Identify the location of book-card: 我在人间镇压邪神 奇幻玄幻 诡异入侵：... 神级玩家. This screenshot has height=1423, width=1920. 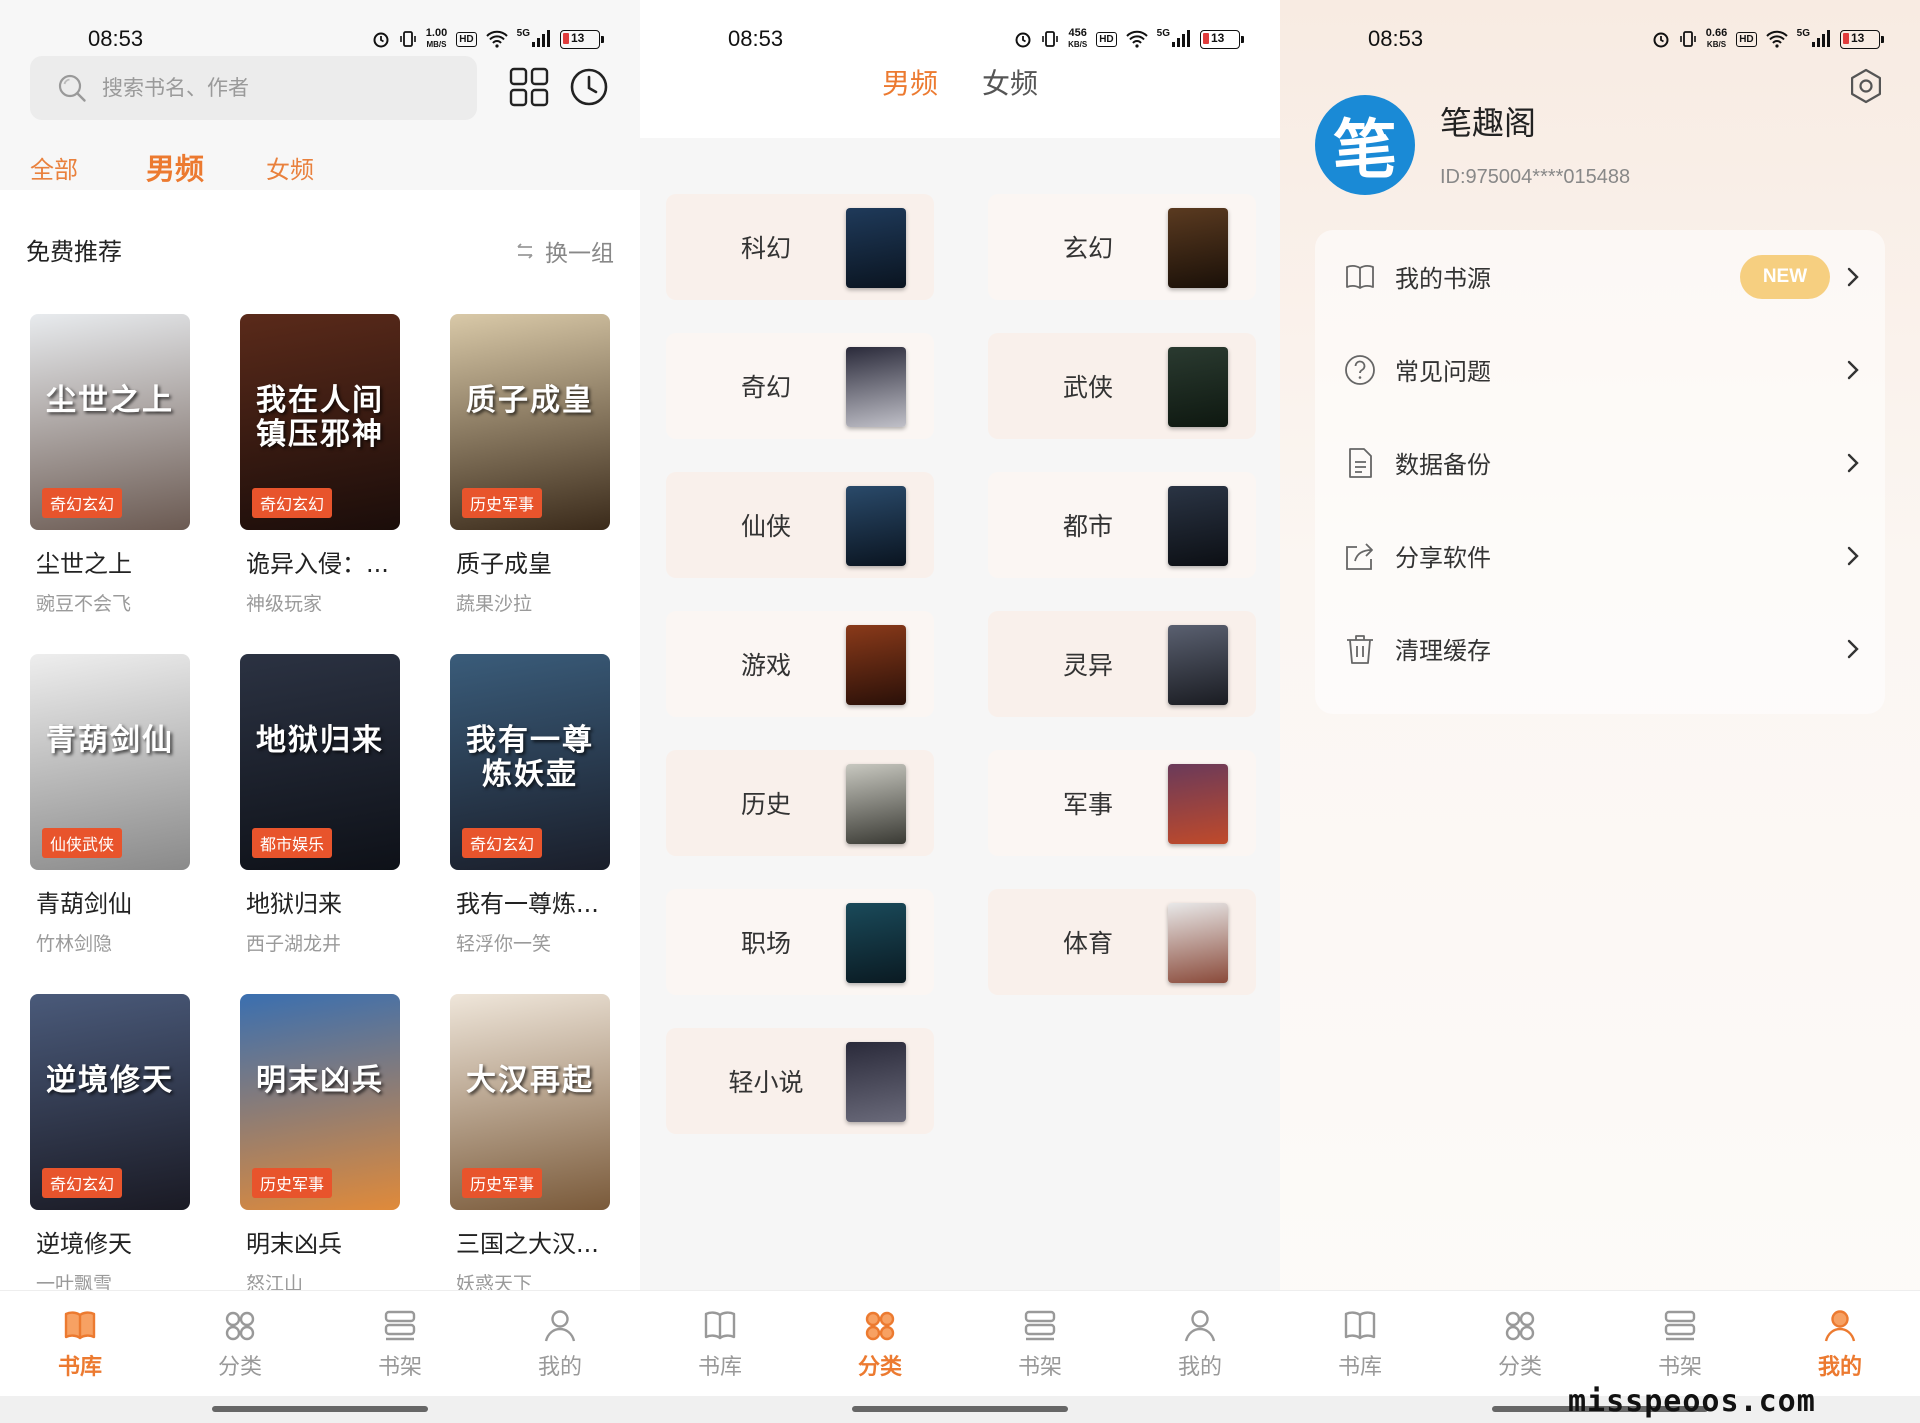
(325, 465).